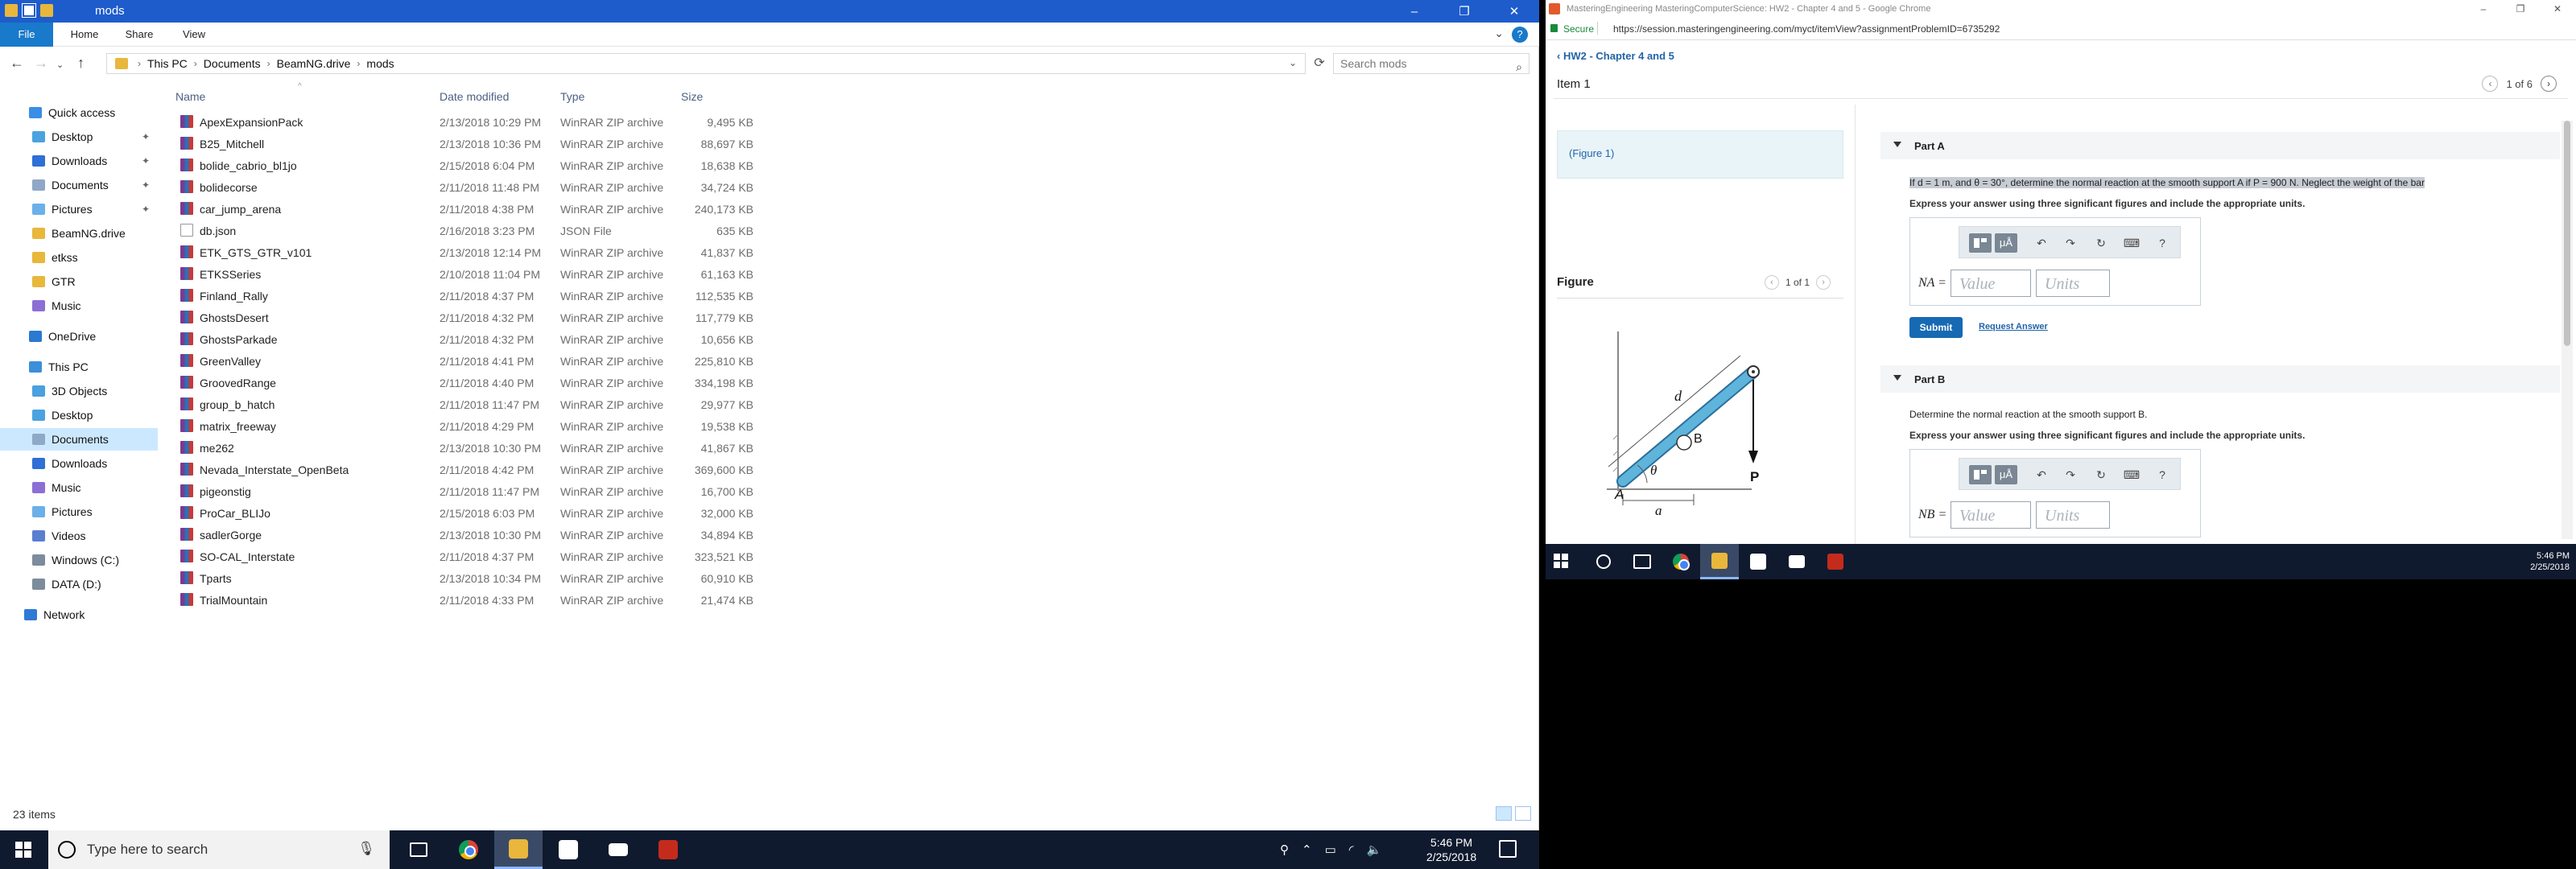  Describe the element at coordinates (79, 415) in the screenshot. I see `sidebar-item-desktop-pc: Desktop` at that location.